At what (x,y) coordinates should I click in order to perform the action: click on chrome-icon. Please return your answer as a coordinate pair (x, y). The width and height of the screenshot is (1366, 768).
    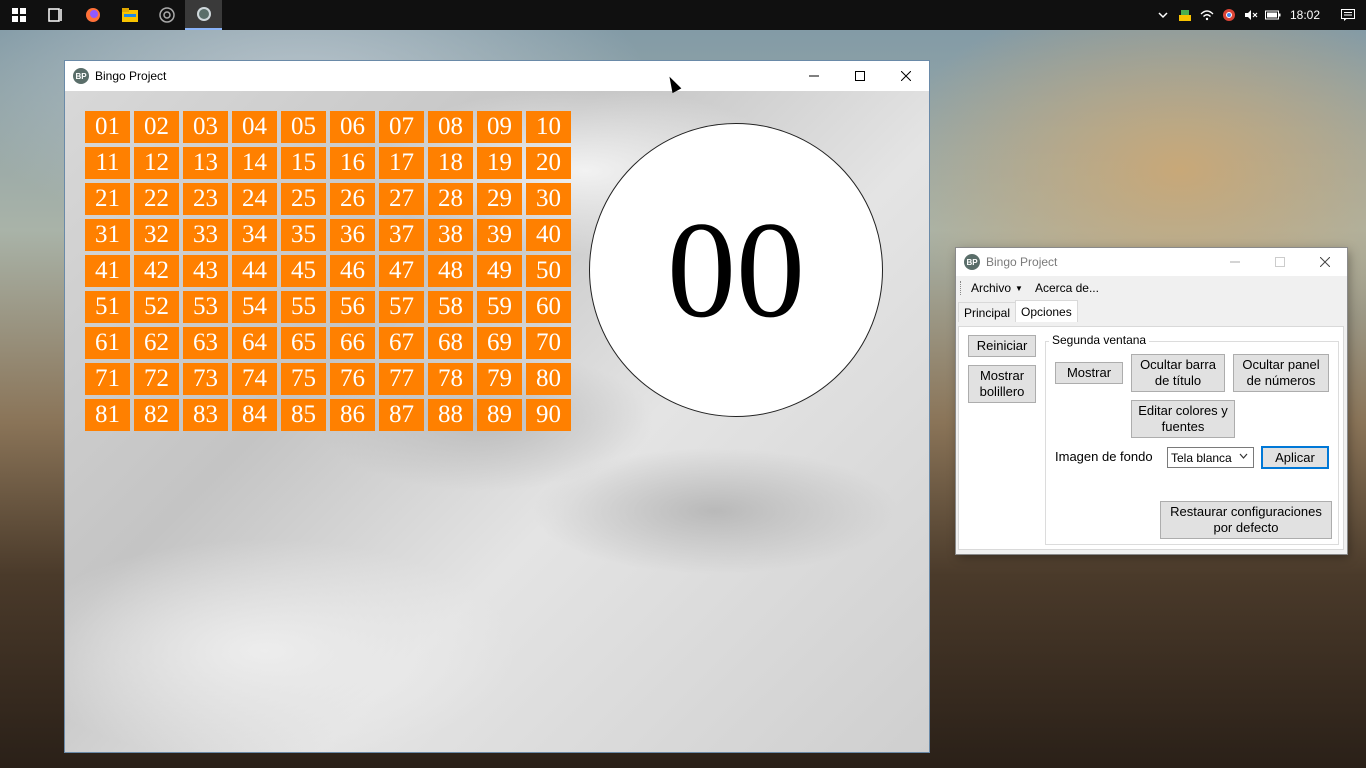
    Looking at the image, I should click on (166, 15).